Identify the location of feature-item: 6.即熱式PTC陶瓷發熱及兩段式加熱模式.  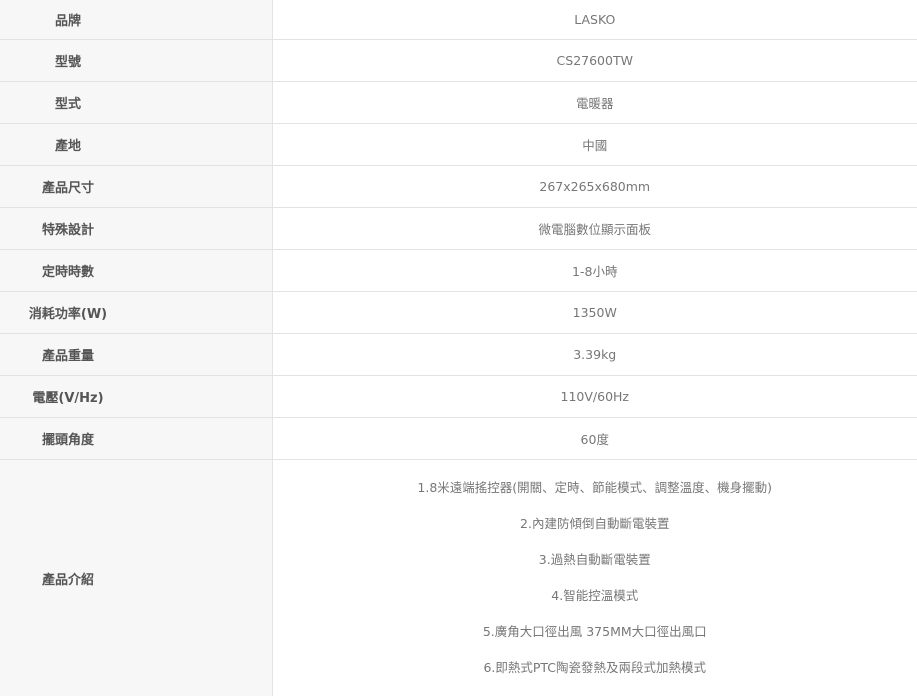
(595, 667).